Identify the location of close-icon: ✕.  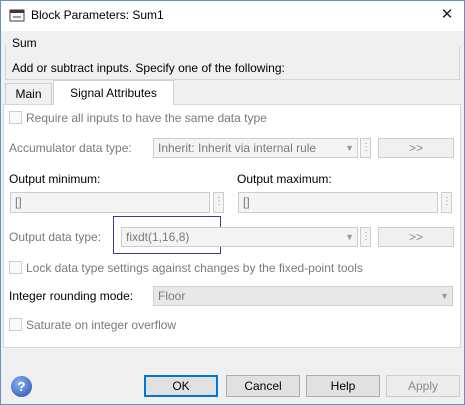
(447, 15).